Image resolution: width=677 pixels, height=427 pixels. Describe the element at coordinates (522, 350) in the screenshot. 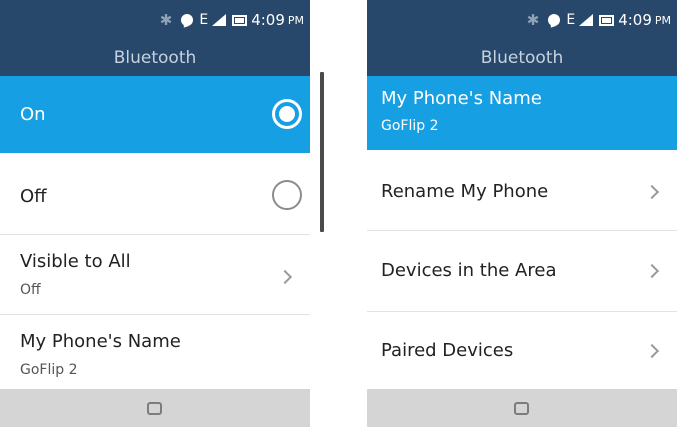

I see `paired-devices-item: Paired Devices` at that location.